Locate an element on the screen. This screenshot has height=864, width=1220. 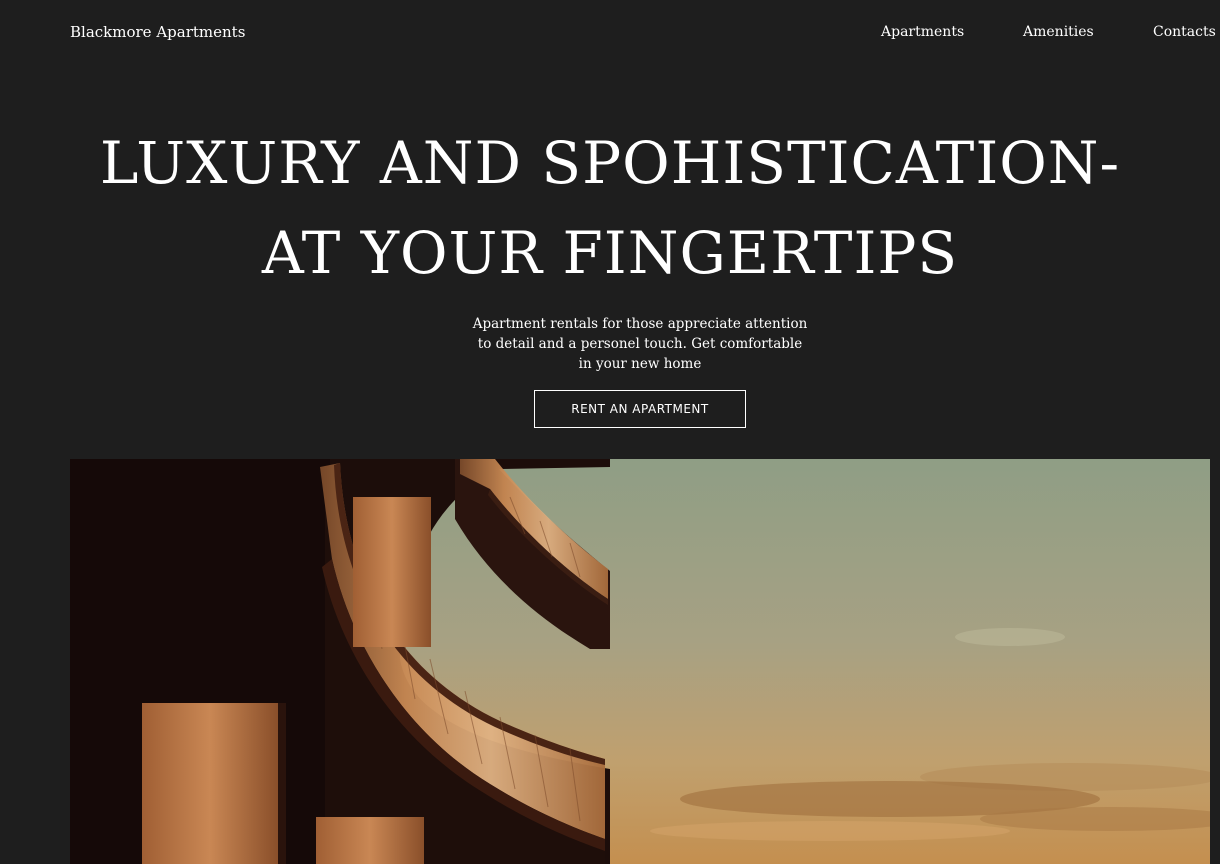
hero-title-line-1: LUXURY AND SPOHISTICATION- is located at coordinates (610, 163).